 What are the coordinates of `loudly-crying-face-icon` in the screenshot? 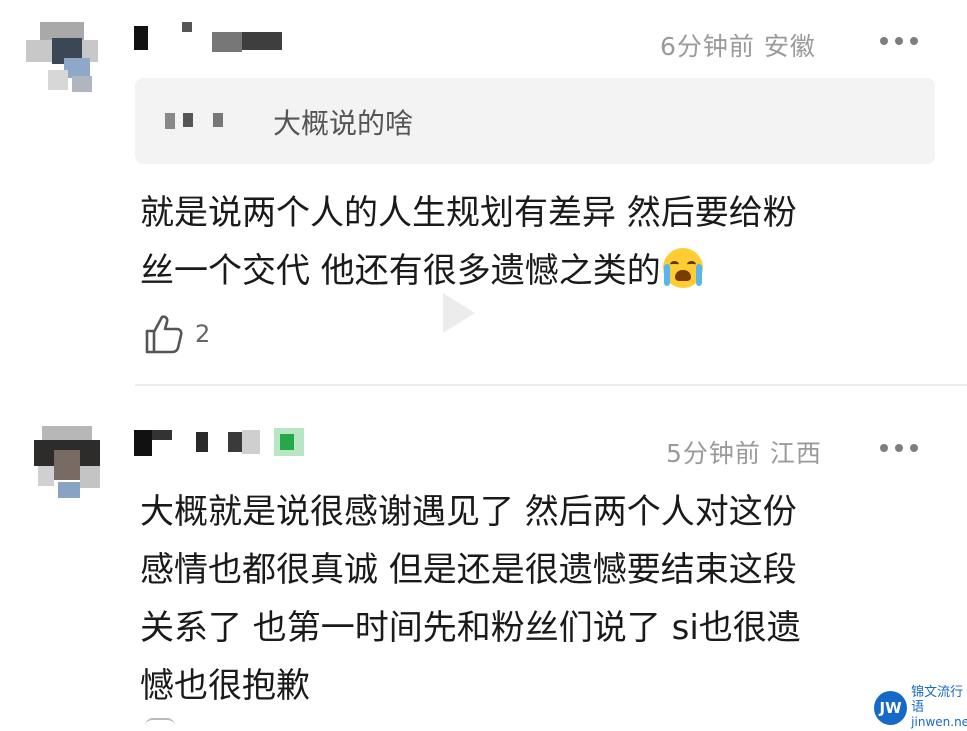 It's located at (682, 268).